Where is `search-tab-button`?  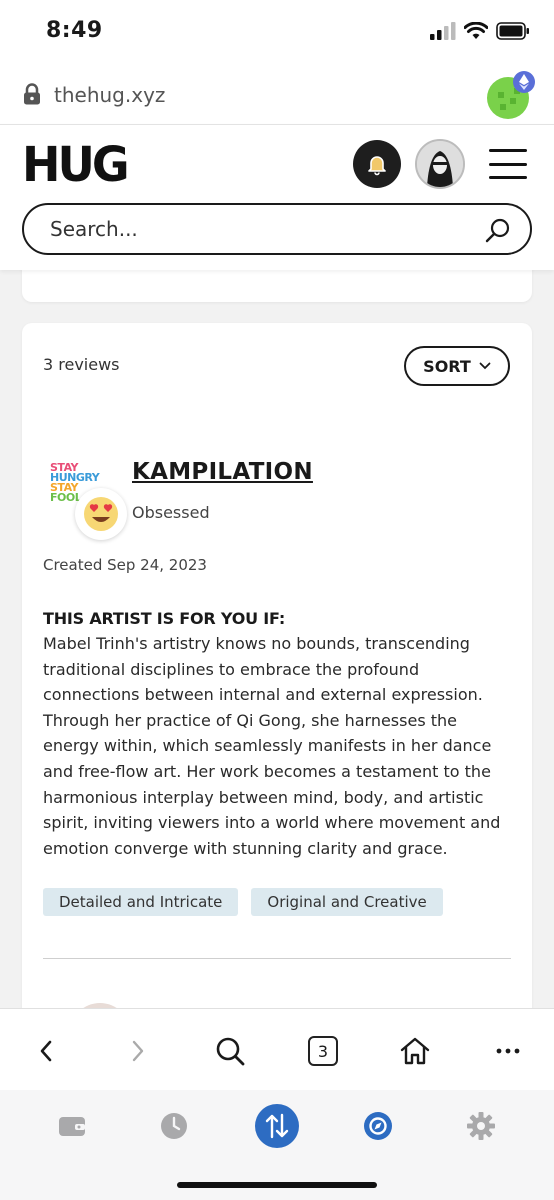
search-tab-button is located at coordinates (230, 1051).